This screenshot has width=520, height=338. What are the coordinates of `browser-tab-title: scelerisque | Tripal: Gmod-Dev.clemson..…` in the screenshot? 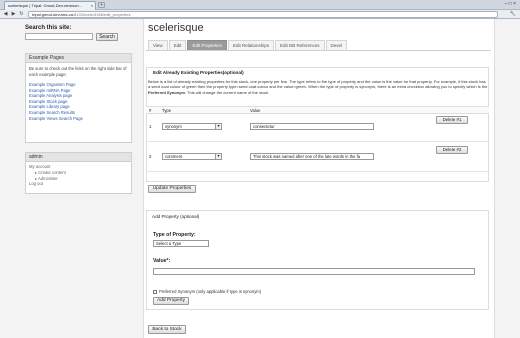 It's located at (45, 5).